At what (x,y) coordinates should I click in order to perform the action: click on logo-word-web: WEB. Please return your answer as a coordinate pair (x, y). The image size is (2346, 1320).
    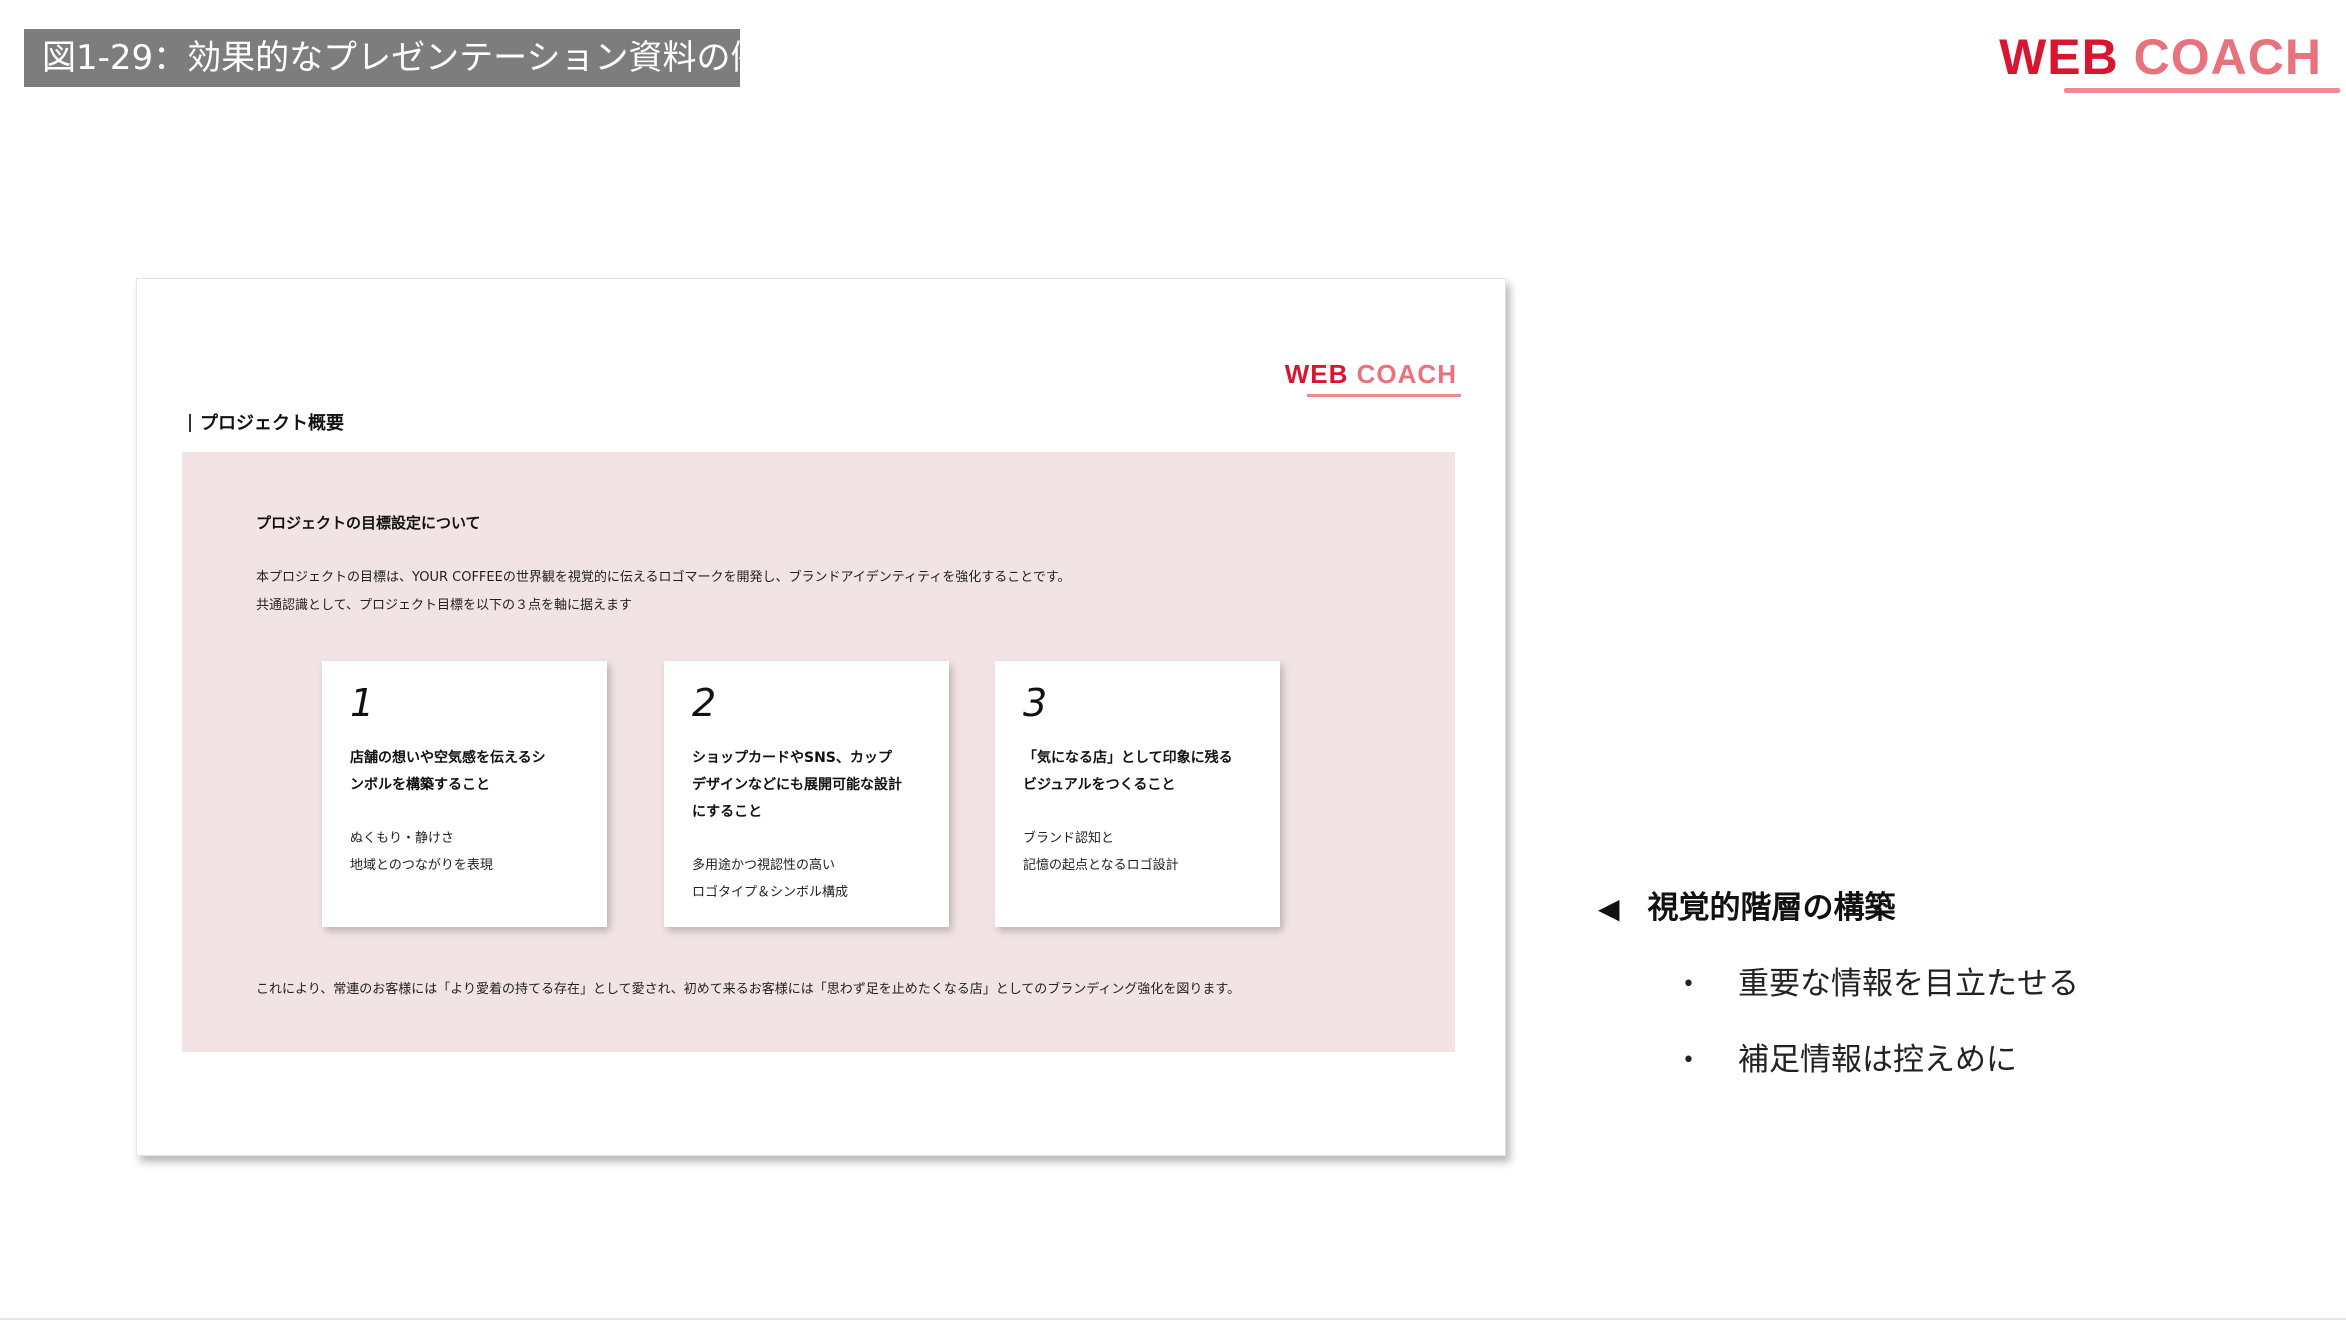
    Looking at the image, I should click on (2059, 57).